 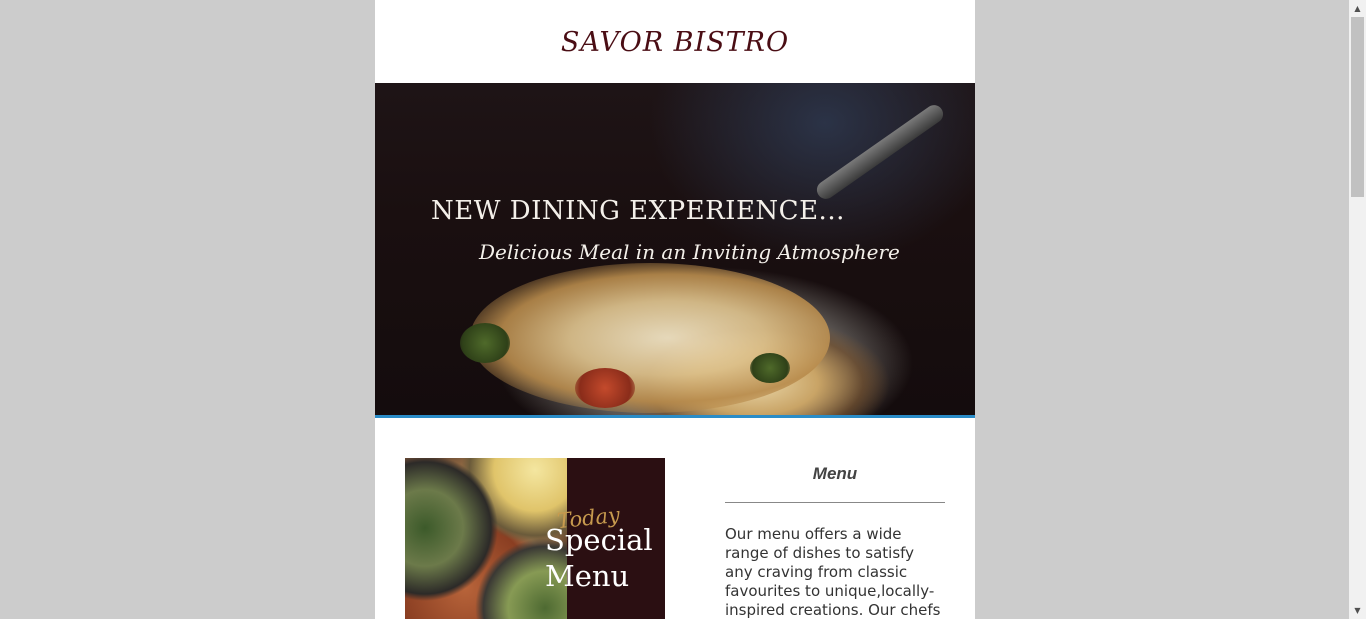 I want to click on hero-subtitle: Delicious Meal in an Inviting Atmosphere, so click(x=689, y=252).